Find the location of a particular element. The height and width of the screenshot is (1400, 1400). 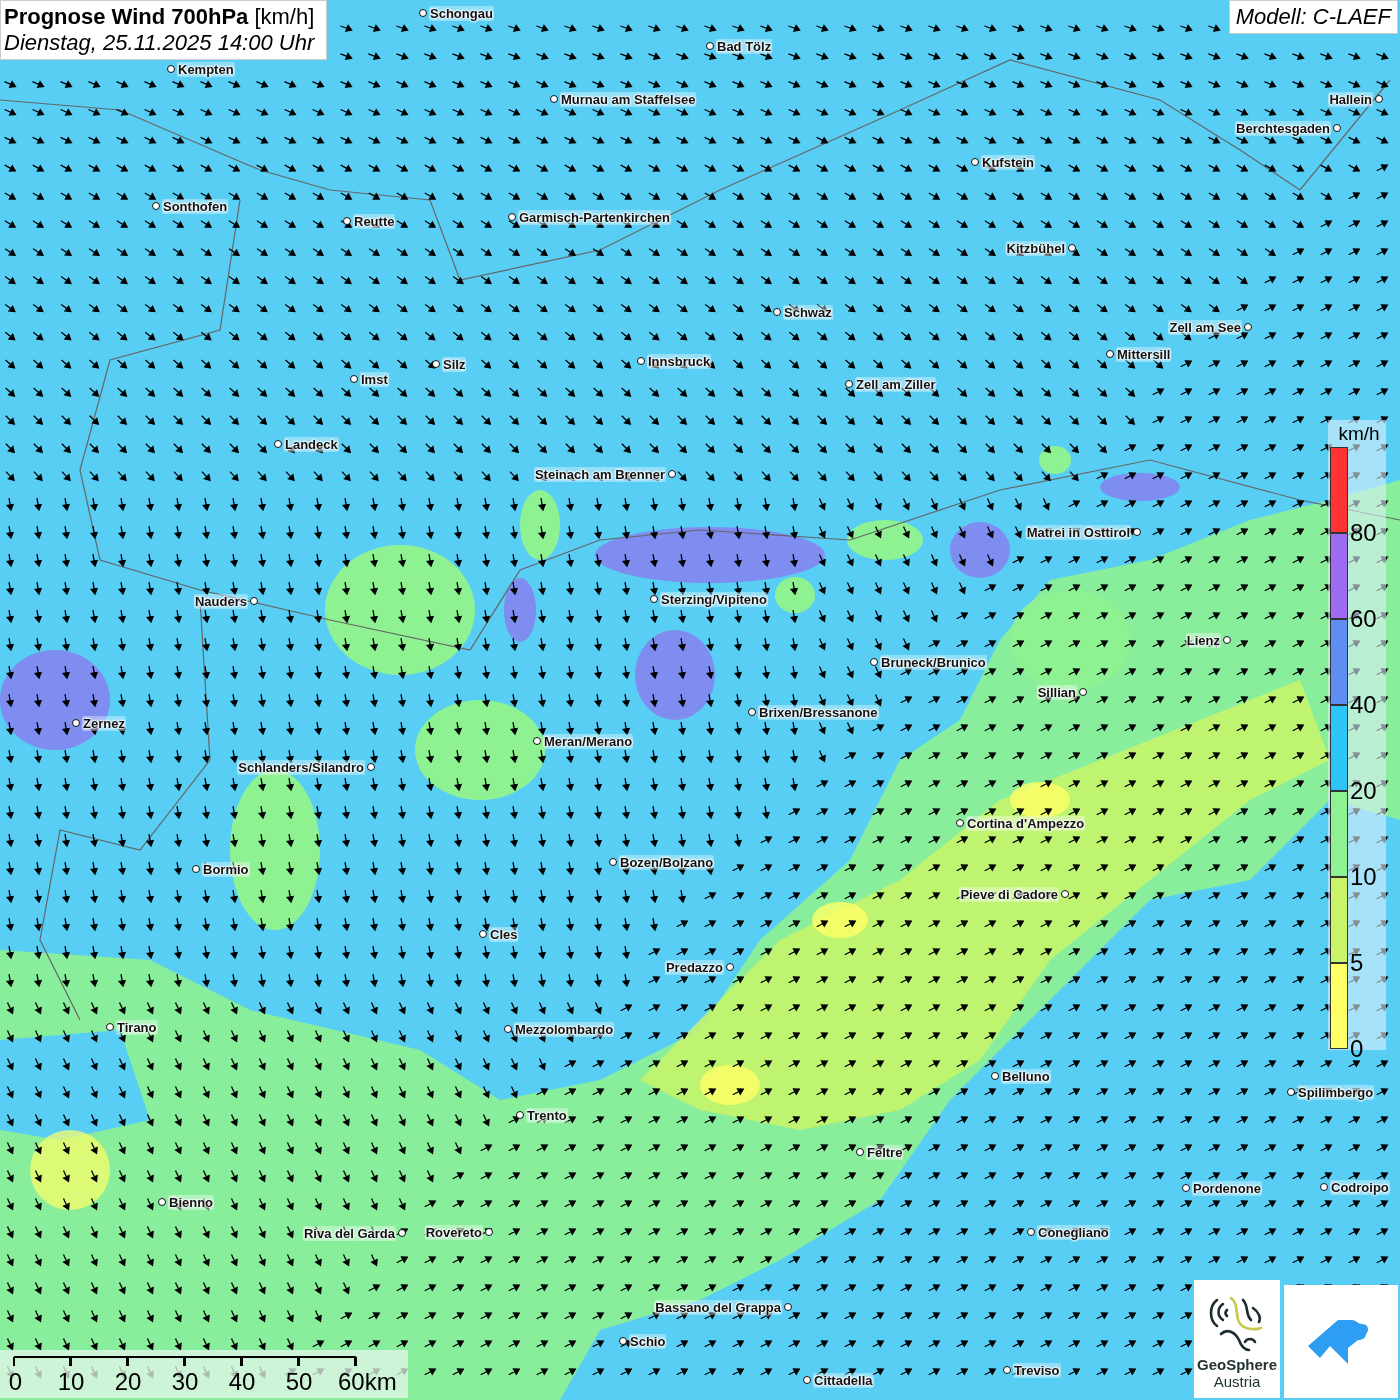

contour-logo-icon is located at coordinates (1237, 1324).